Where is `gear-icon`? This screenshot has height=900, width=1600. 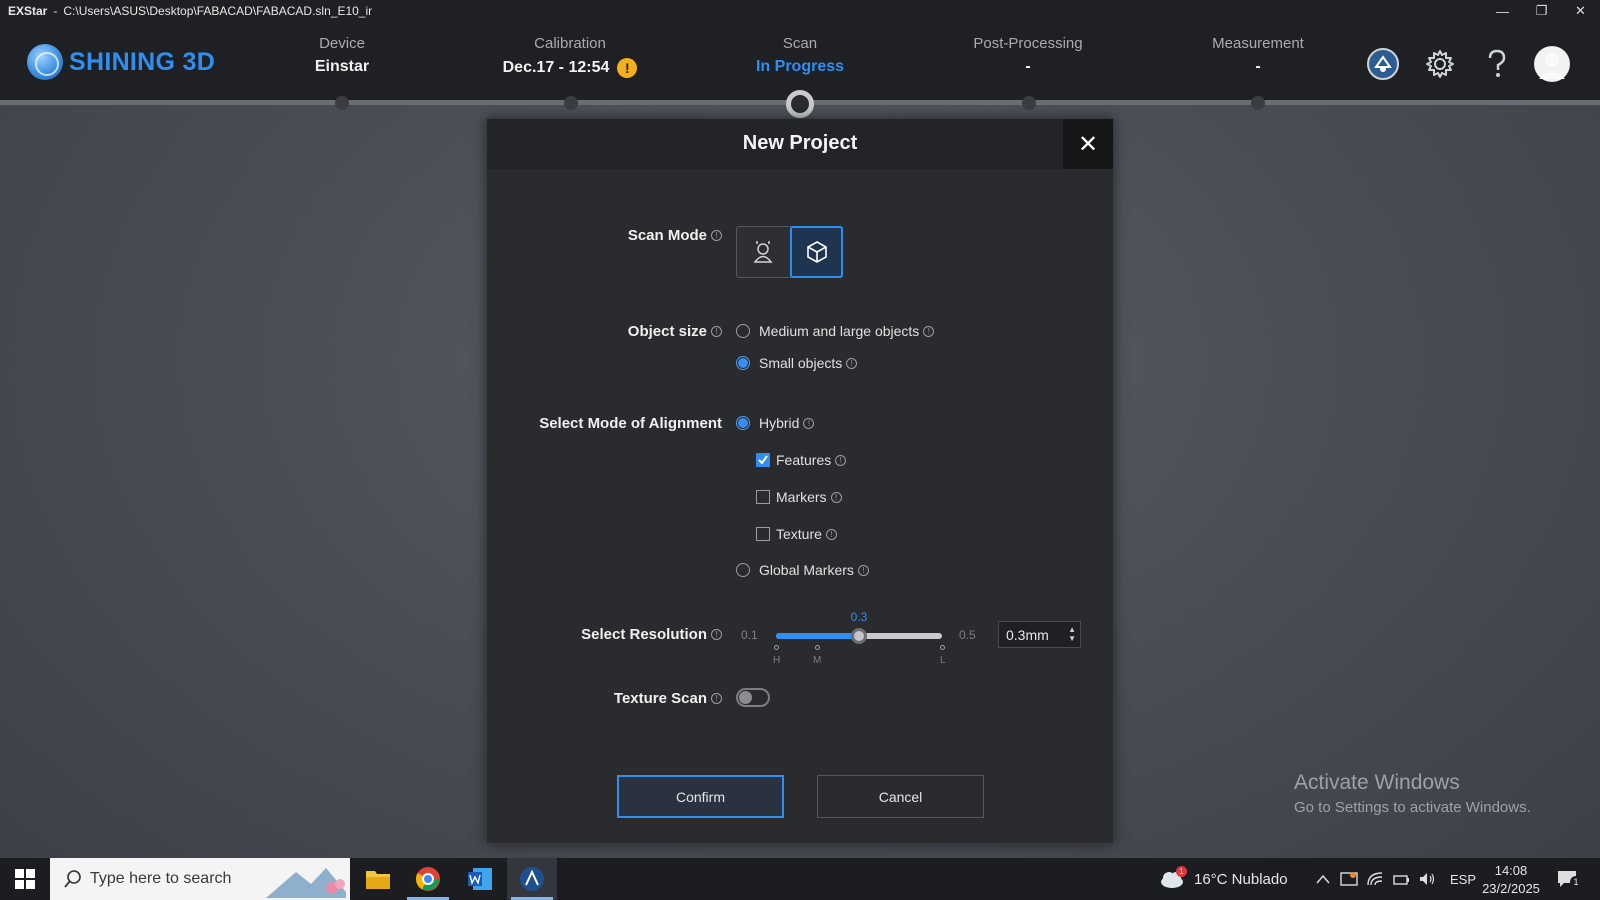 gear-icon is located at coordinates (1440, 64).